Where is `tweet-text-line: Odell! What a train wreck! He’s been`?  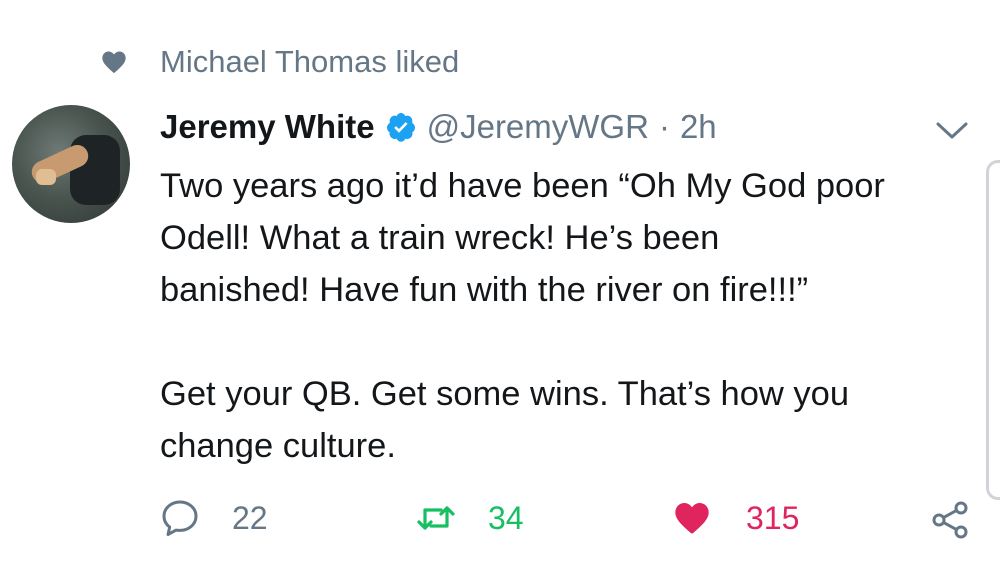
tweet-text-line: Odell! What a train wreck! He’s been is located at coordinates (440, 238).